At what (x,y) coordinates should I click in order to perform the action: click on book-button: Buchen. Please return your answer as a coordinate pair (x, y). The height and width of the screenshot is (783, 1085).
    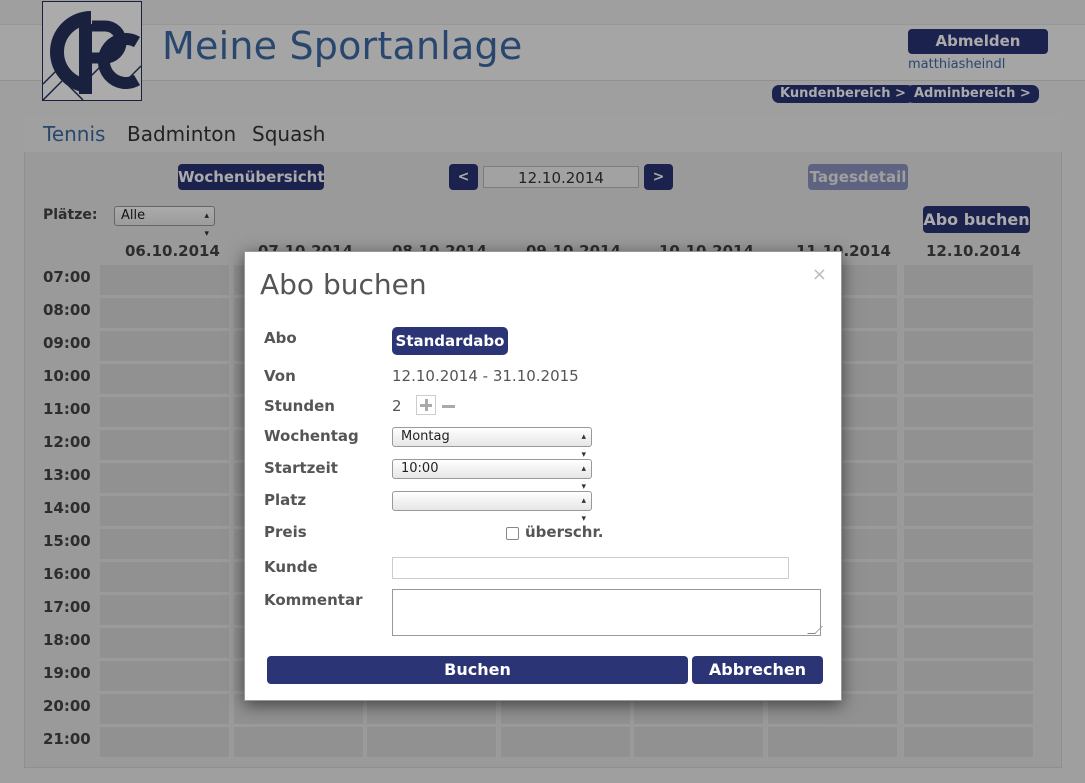
    Looking at the image, I should click on (477, 670).